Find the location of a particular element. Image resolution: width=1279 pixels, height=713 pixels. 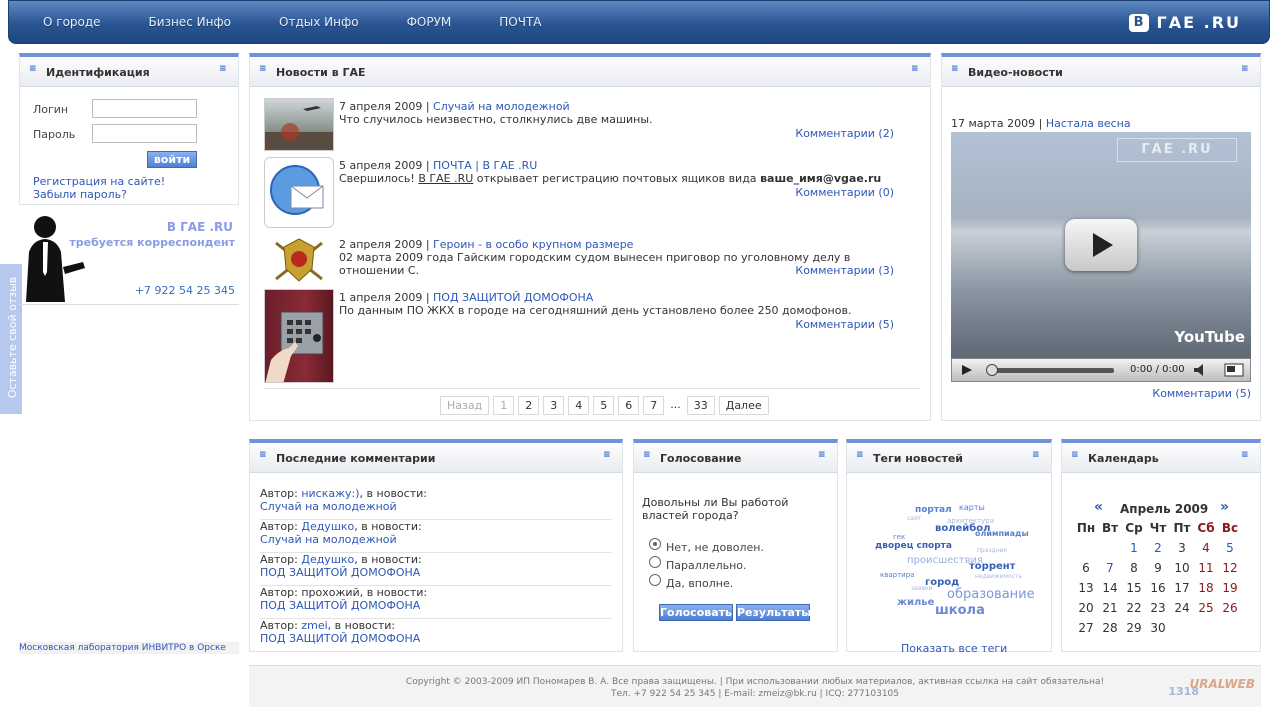

video-player: ГАЕ .RU YouTube is located at coordinates (1101, 245).